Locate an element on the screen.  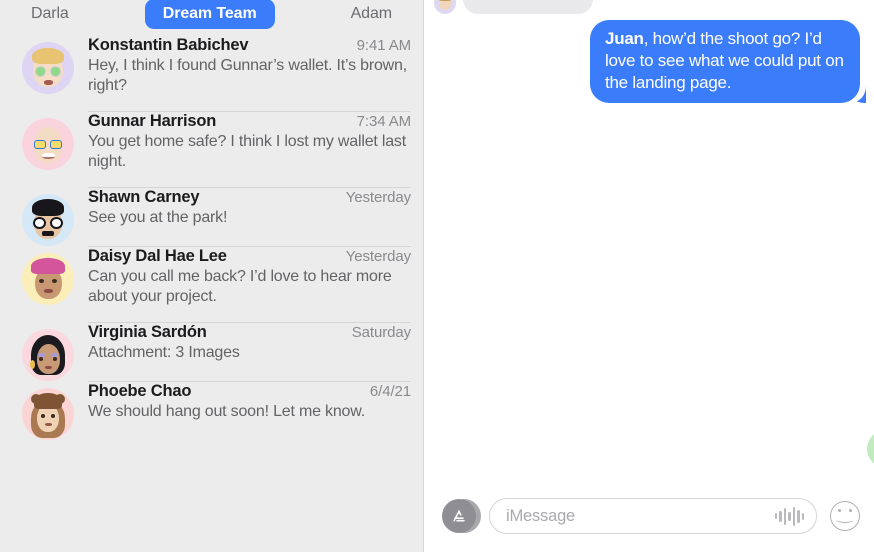
conversation-name: Daisy Dal Hae Lee is located at coordinates (157, 255).